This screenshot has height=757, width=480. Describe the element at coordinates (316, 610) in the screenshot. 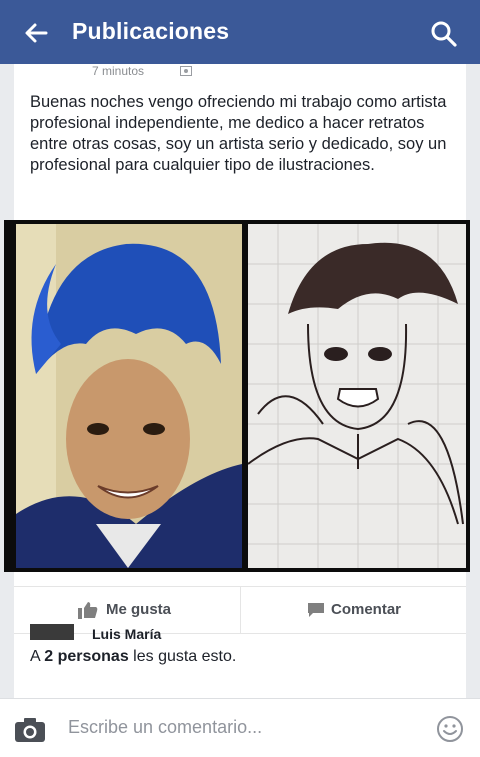

I see `comment-bubble-icon` at that location.